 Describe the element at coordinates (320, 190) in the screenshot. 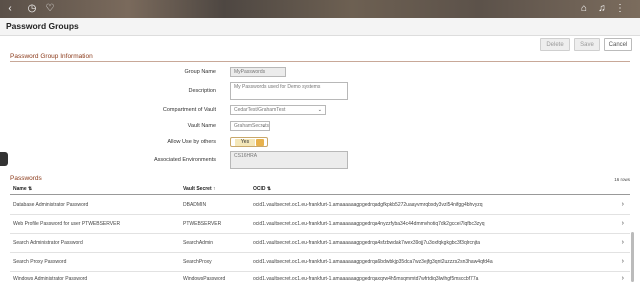

I see `table-header: Name ⇅ Vault Secret ↑ OCID ⇅` at that location.